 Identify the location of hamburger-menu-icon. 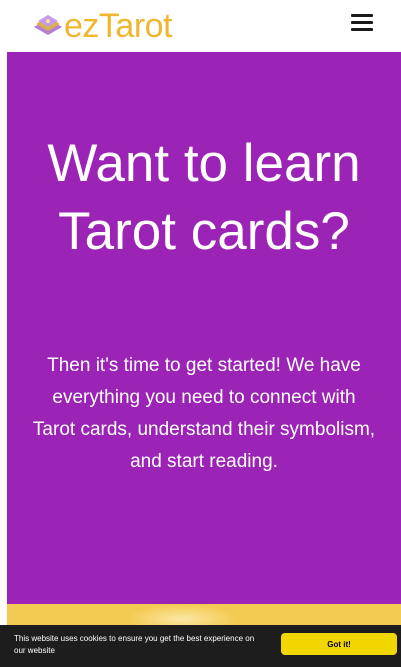
(362, 24).